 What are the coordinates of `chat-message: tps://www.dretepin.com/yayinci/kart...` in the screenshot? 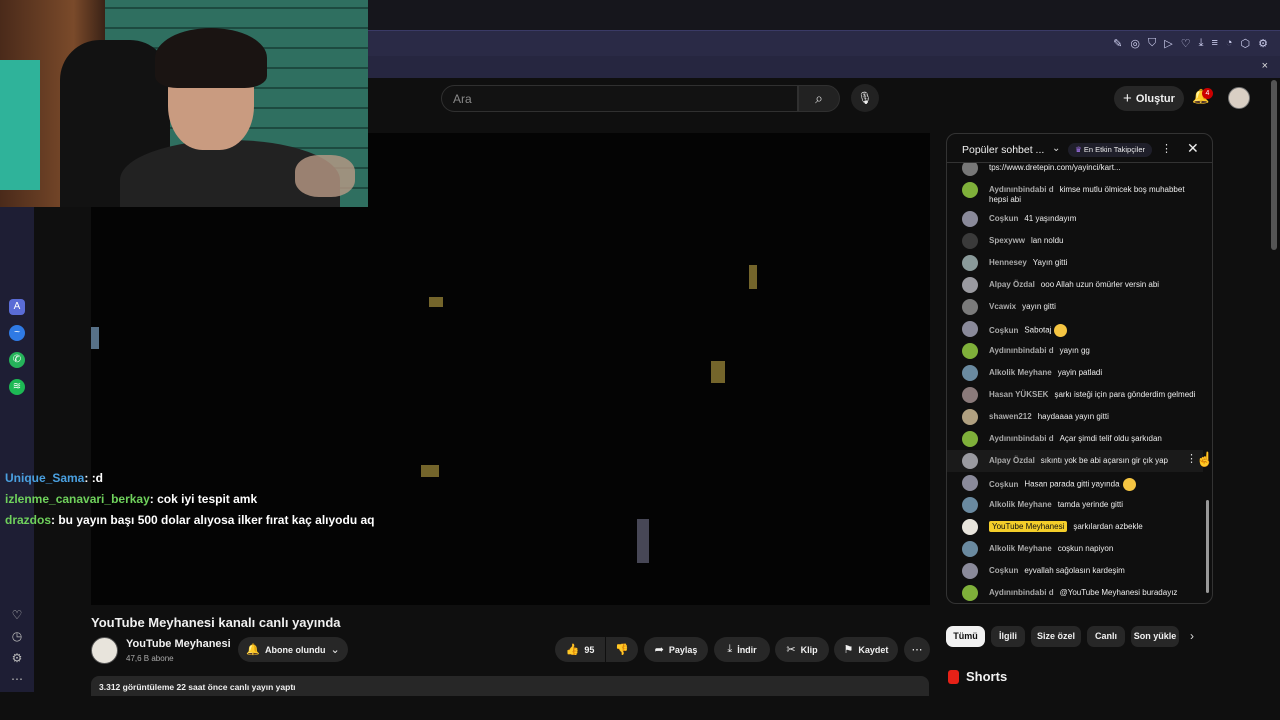 It's located at (1075, 171).